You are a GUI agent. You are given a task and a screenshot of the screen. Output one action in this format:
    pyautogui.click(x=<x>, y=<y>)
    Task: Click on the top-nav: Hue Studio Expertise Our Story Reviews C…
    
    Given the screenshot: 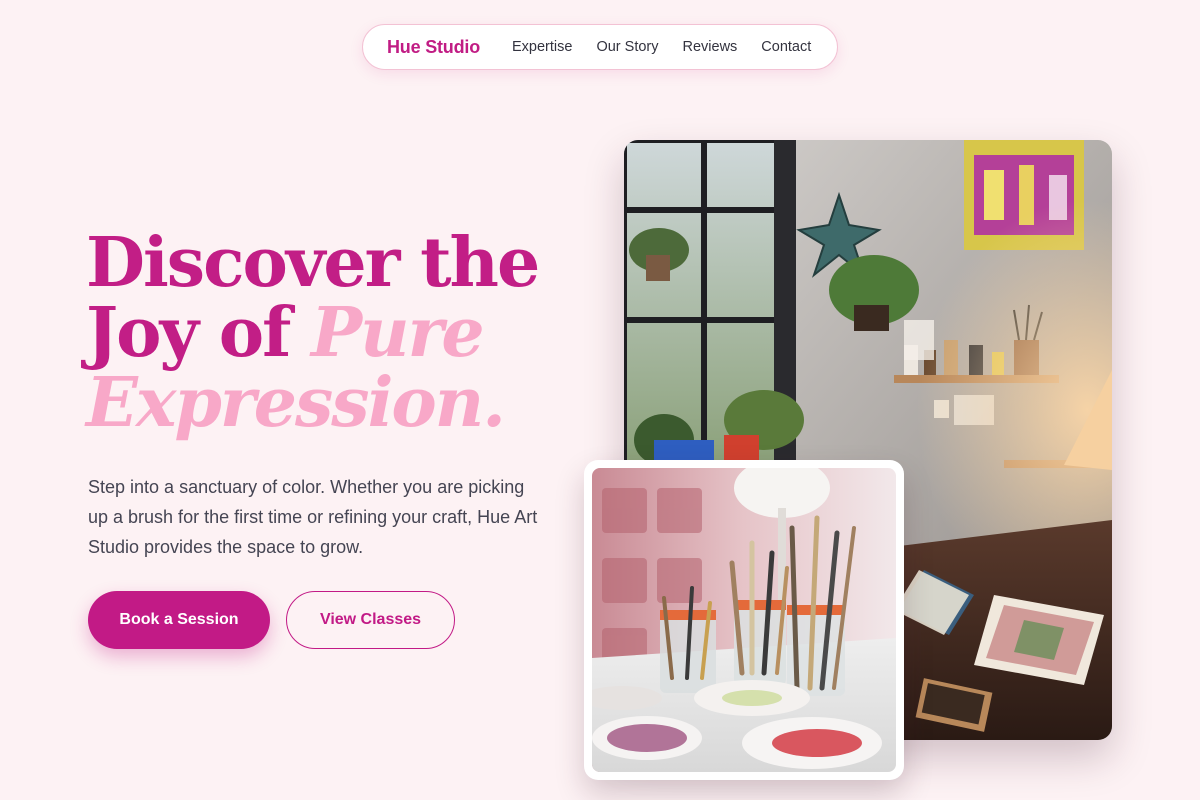 What is the action you would take?
    pyautogui.click(x=600, y=47)
    